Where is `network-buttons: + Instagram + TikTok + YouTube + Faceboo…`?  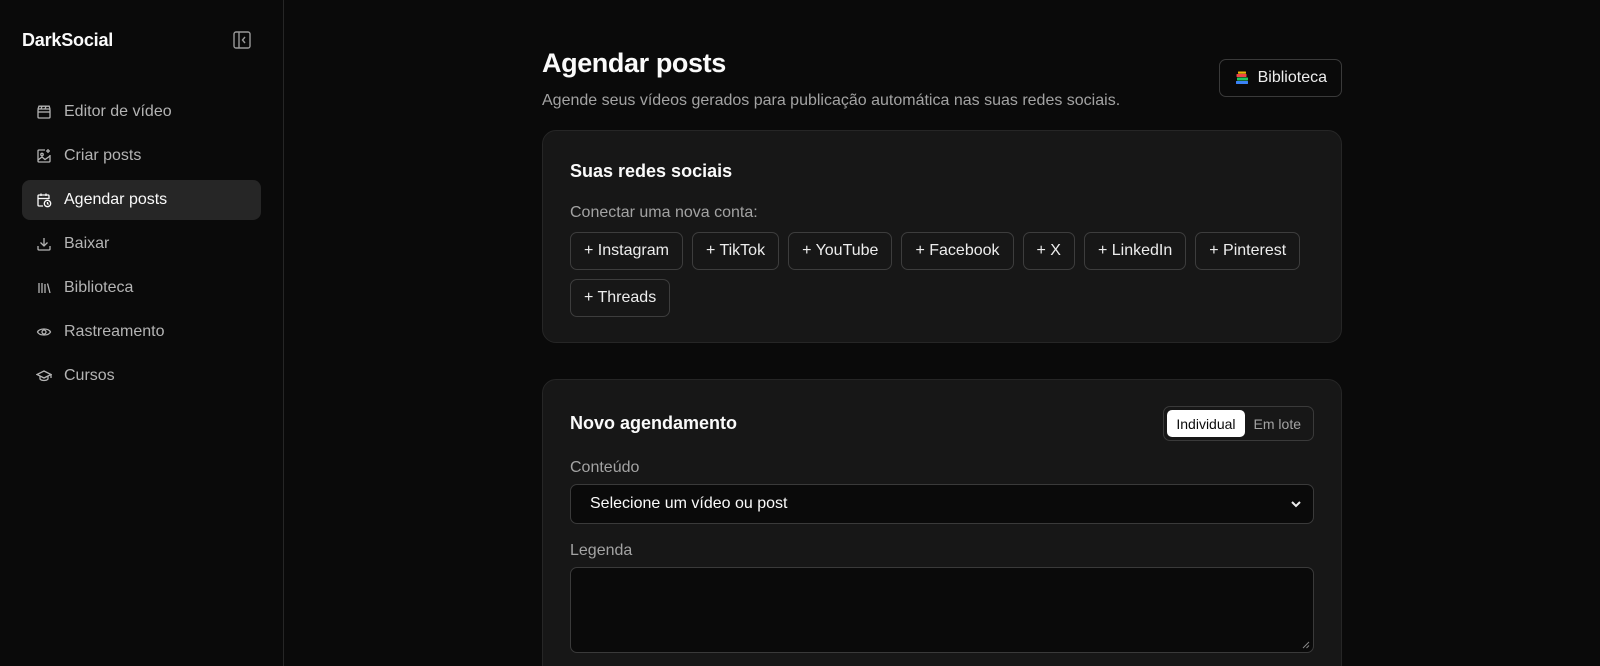 network-buttons: + Instagram + TikTok + YouTube + Faceboo… is located at coordinates (940, 274).